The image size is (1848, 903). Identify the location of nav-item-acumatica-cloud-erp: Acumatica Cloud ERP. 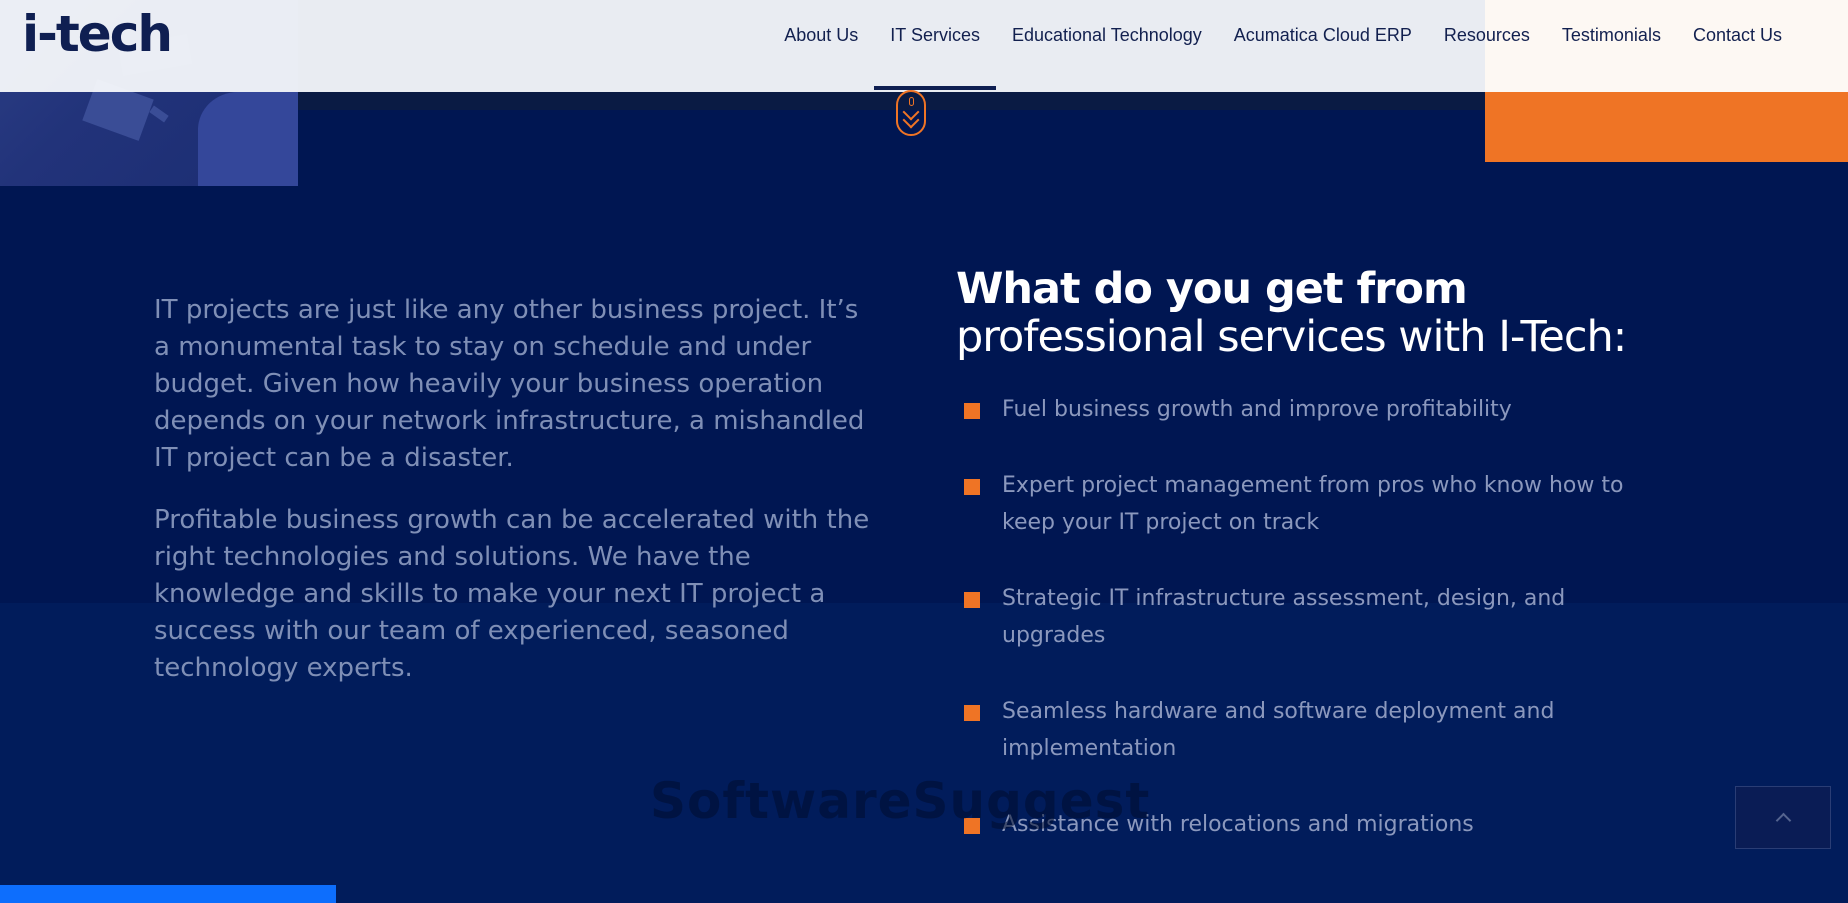
(1323, 36).